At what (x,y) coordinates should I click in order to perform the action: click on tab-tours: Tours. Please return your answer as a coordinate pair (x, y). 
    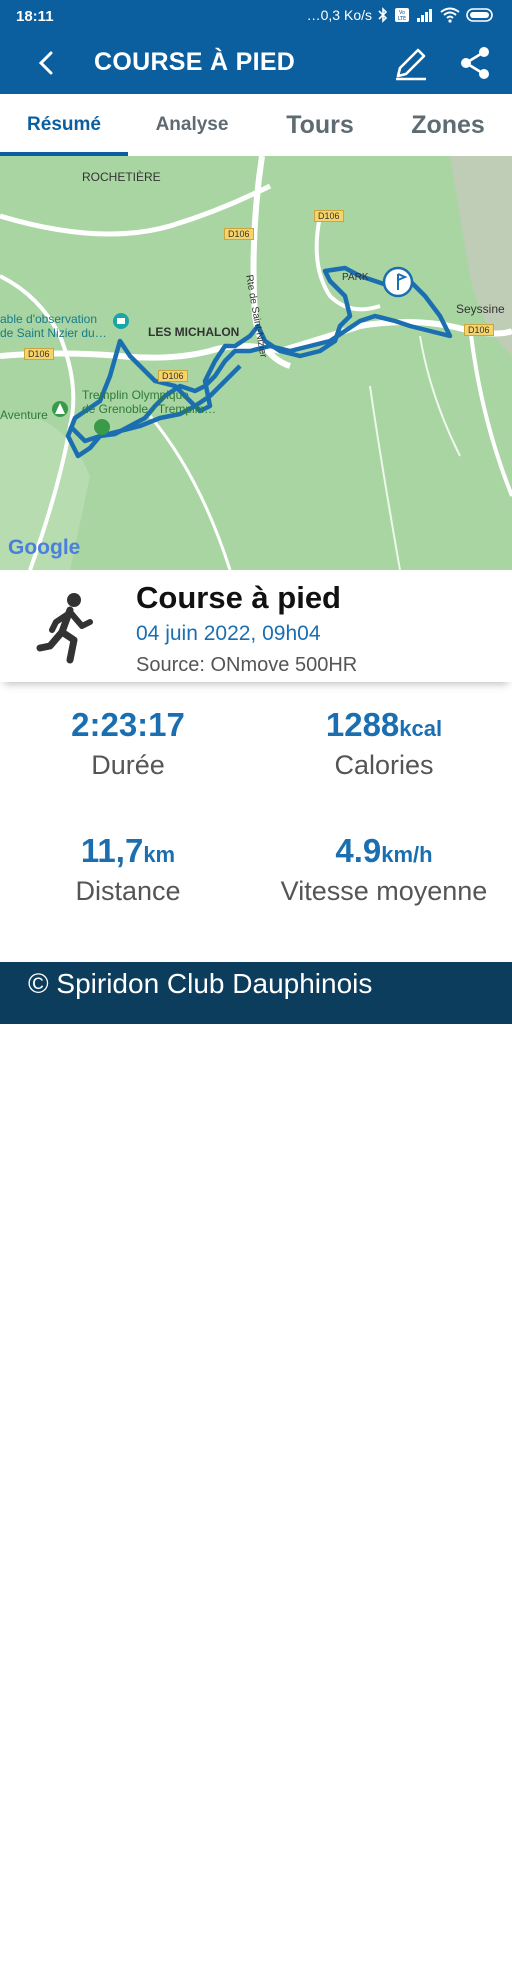
    Looking at the image, I should click on (320, 125).